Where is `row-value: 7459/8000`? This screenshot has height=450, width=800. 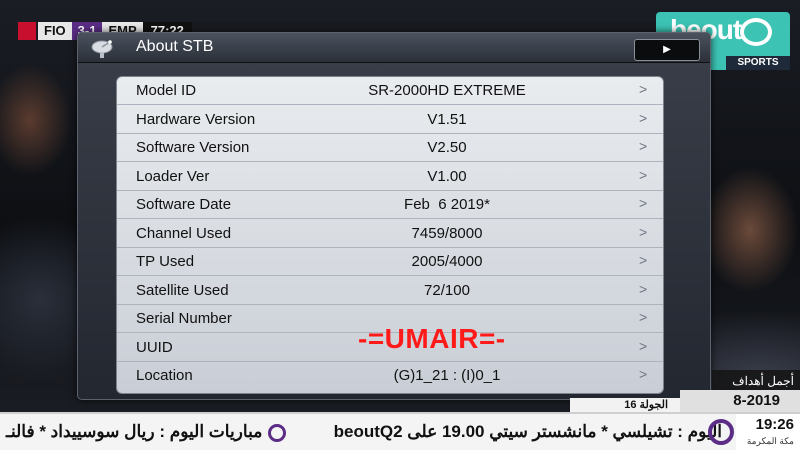 row-value: 7459/8000 is located at coordinates (447, 233).